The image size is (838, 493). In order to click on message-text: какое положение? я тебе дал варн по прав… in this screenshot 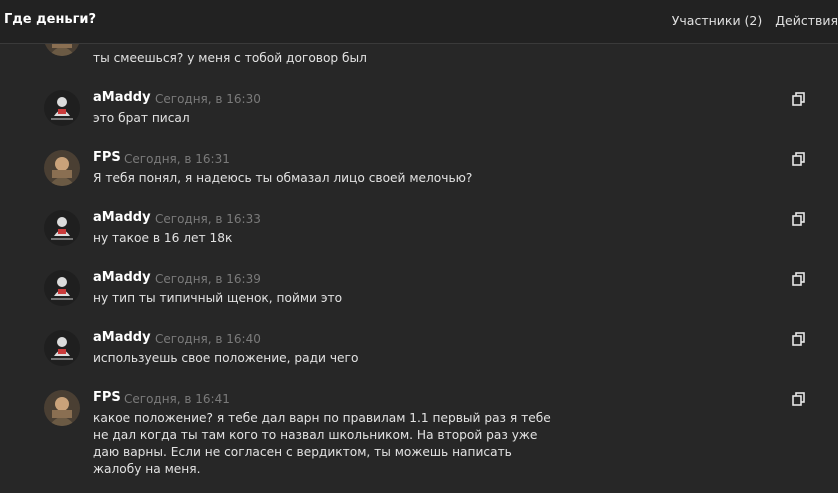, I will do `click(322, 443)`.